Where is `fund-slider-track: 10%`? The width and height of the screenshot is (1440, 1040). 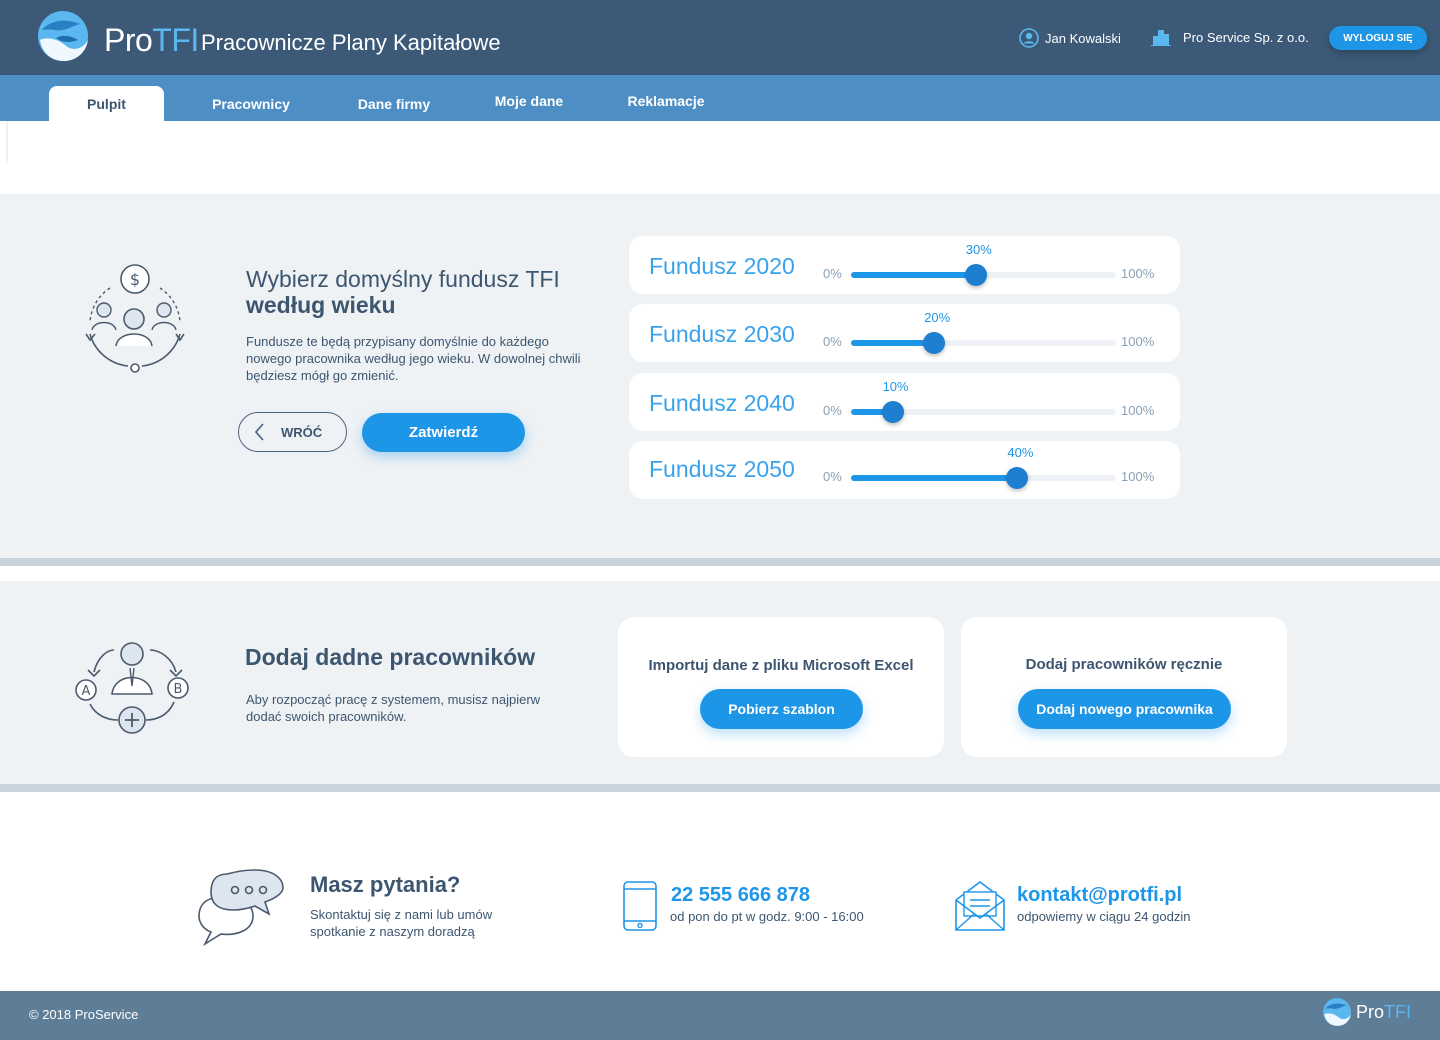 fund-slider-track: 10% is located at coordinates (983, 401).